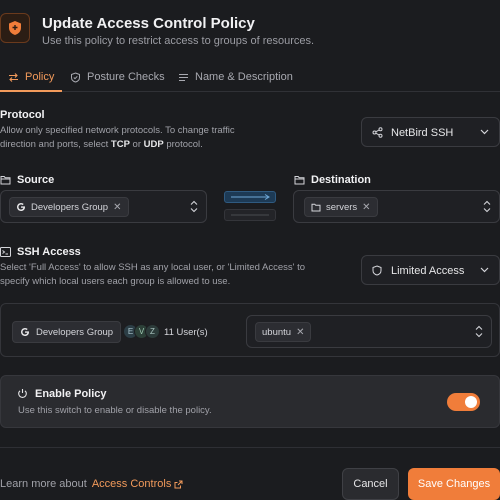 The image size is (500, 500). I want to click on learn-more: Learn more about Access Controls, so click(91, 484).